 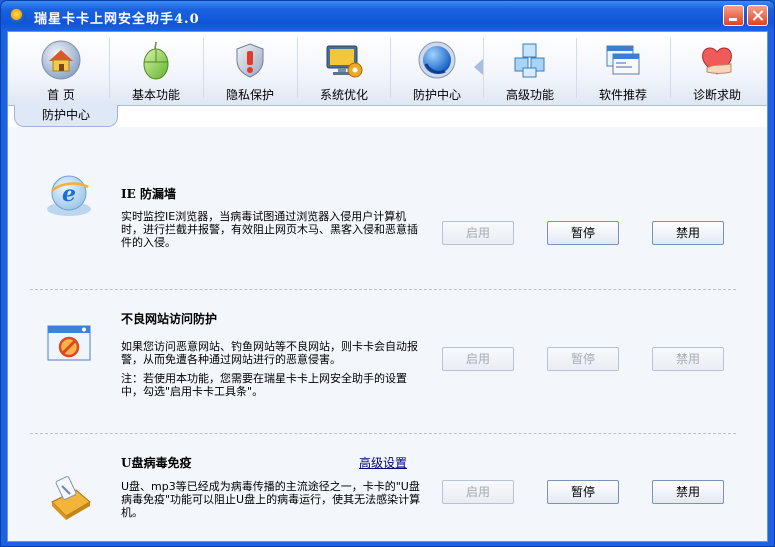 I want to click on ie-browser-icon: e, so click(x=69, y=195).